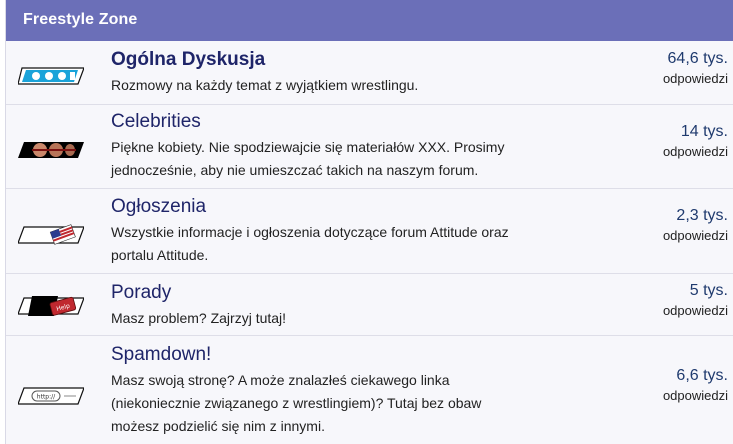  Describe the element at coordinates (161, 355) in the screenshot. I see `forum-title: Spamdown!` at that location.